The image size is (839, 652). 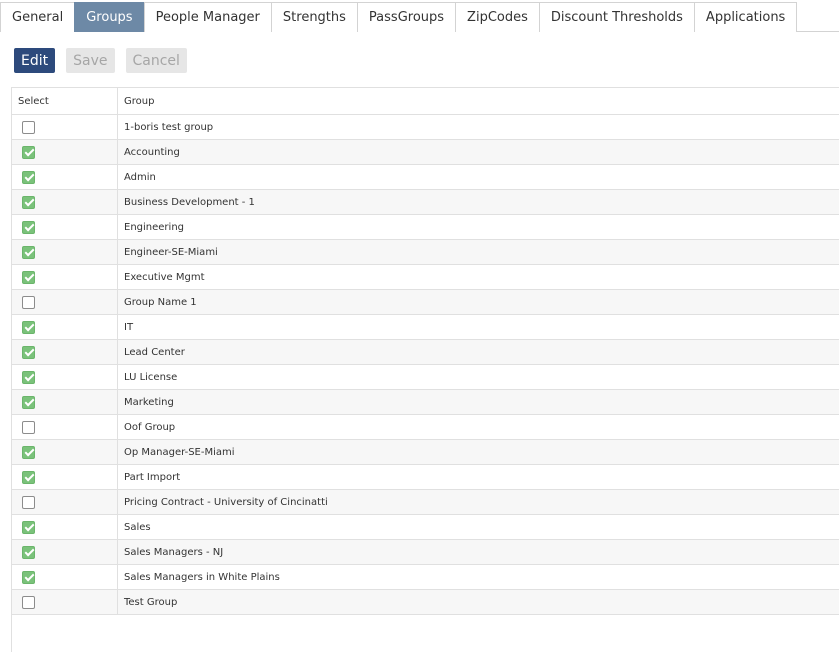 What do you see at coordinates (425, 452) in the screenshot?
I see `table-row: Op Manager-SE-Miami` at bounding box center [425, 452].